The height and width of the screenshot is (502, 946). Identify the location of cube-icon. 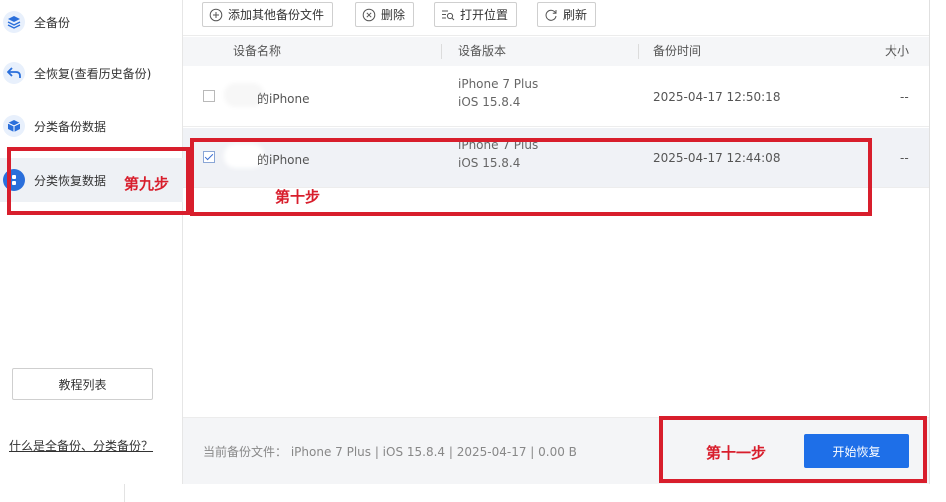
(14, 126).